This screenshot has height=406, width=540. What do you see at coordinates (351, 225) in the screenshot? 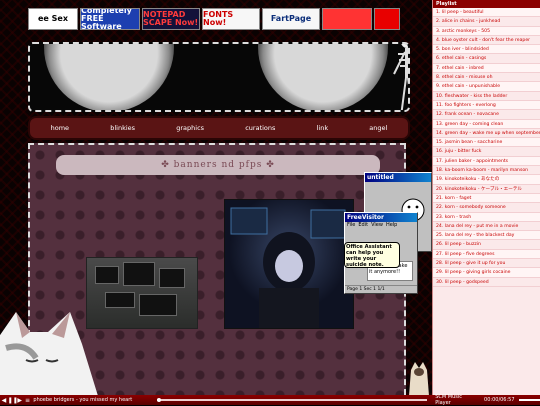
I see `menu-file: File` at bounding box center [351, 225].